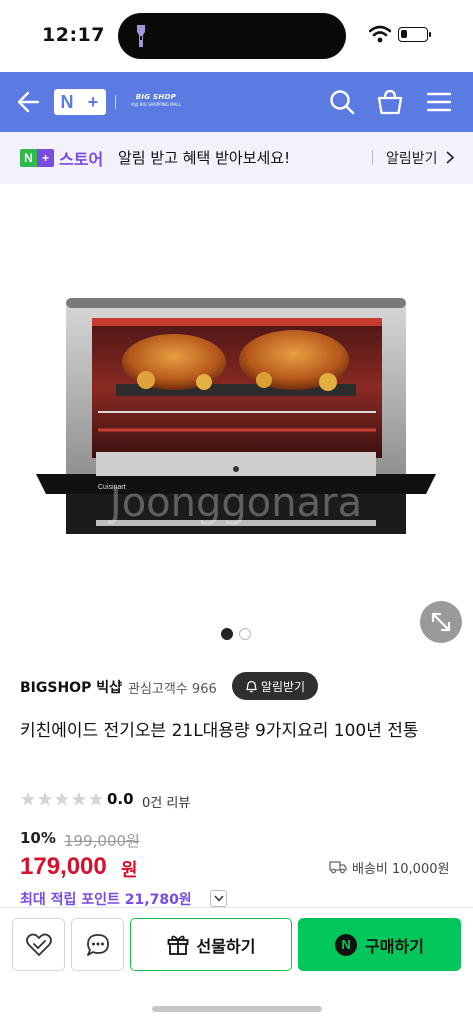 The image size is (473, 1024). What do you see at coordinates (120, 799) in the screenshot?
I see `rating-value: 0.0` at bounding box center [120, 799].